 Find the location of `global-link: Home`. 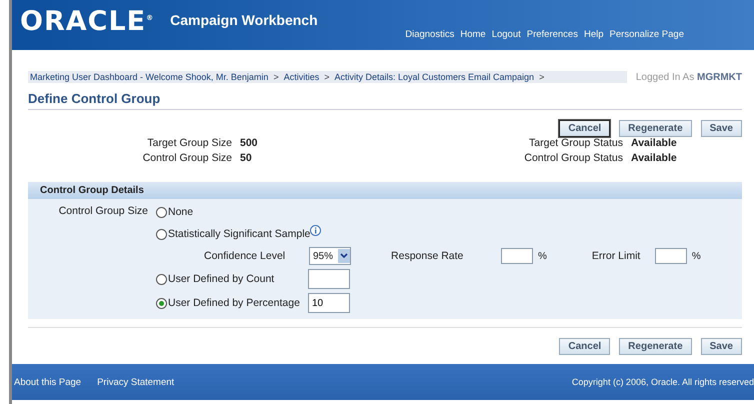

global-link: Home is located at coordinates (473, 34).